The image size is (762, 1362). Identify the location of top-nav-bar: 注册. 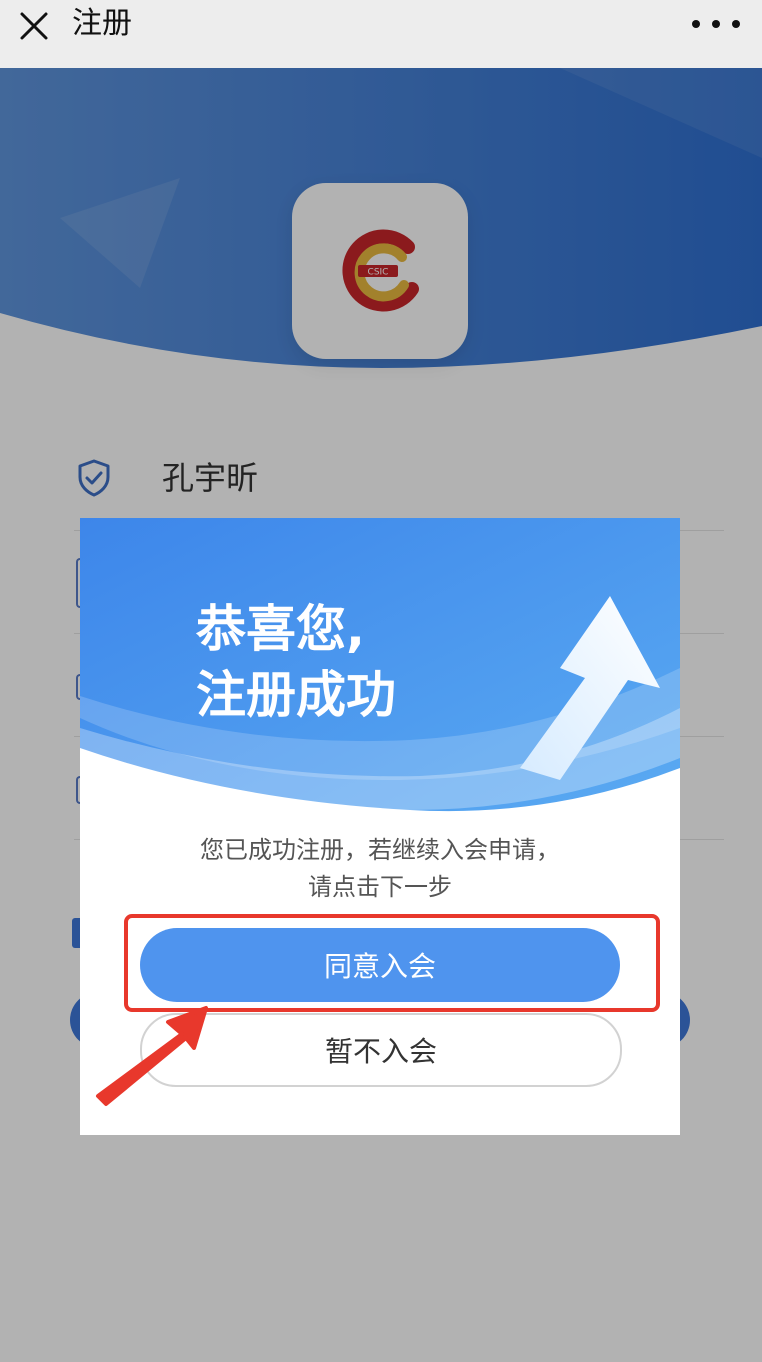
(381, 34).